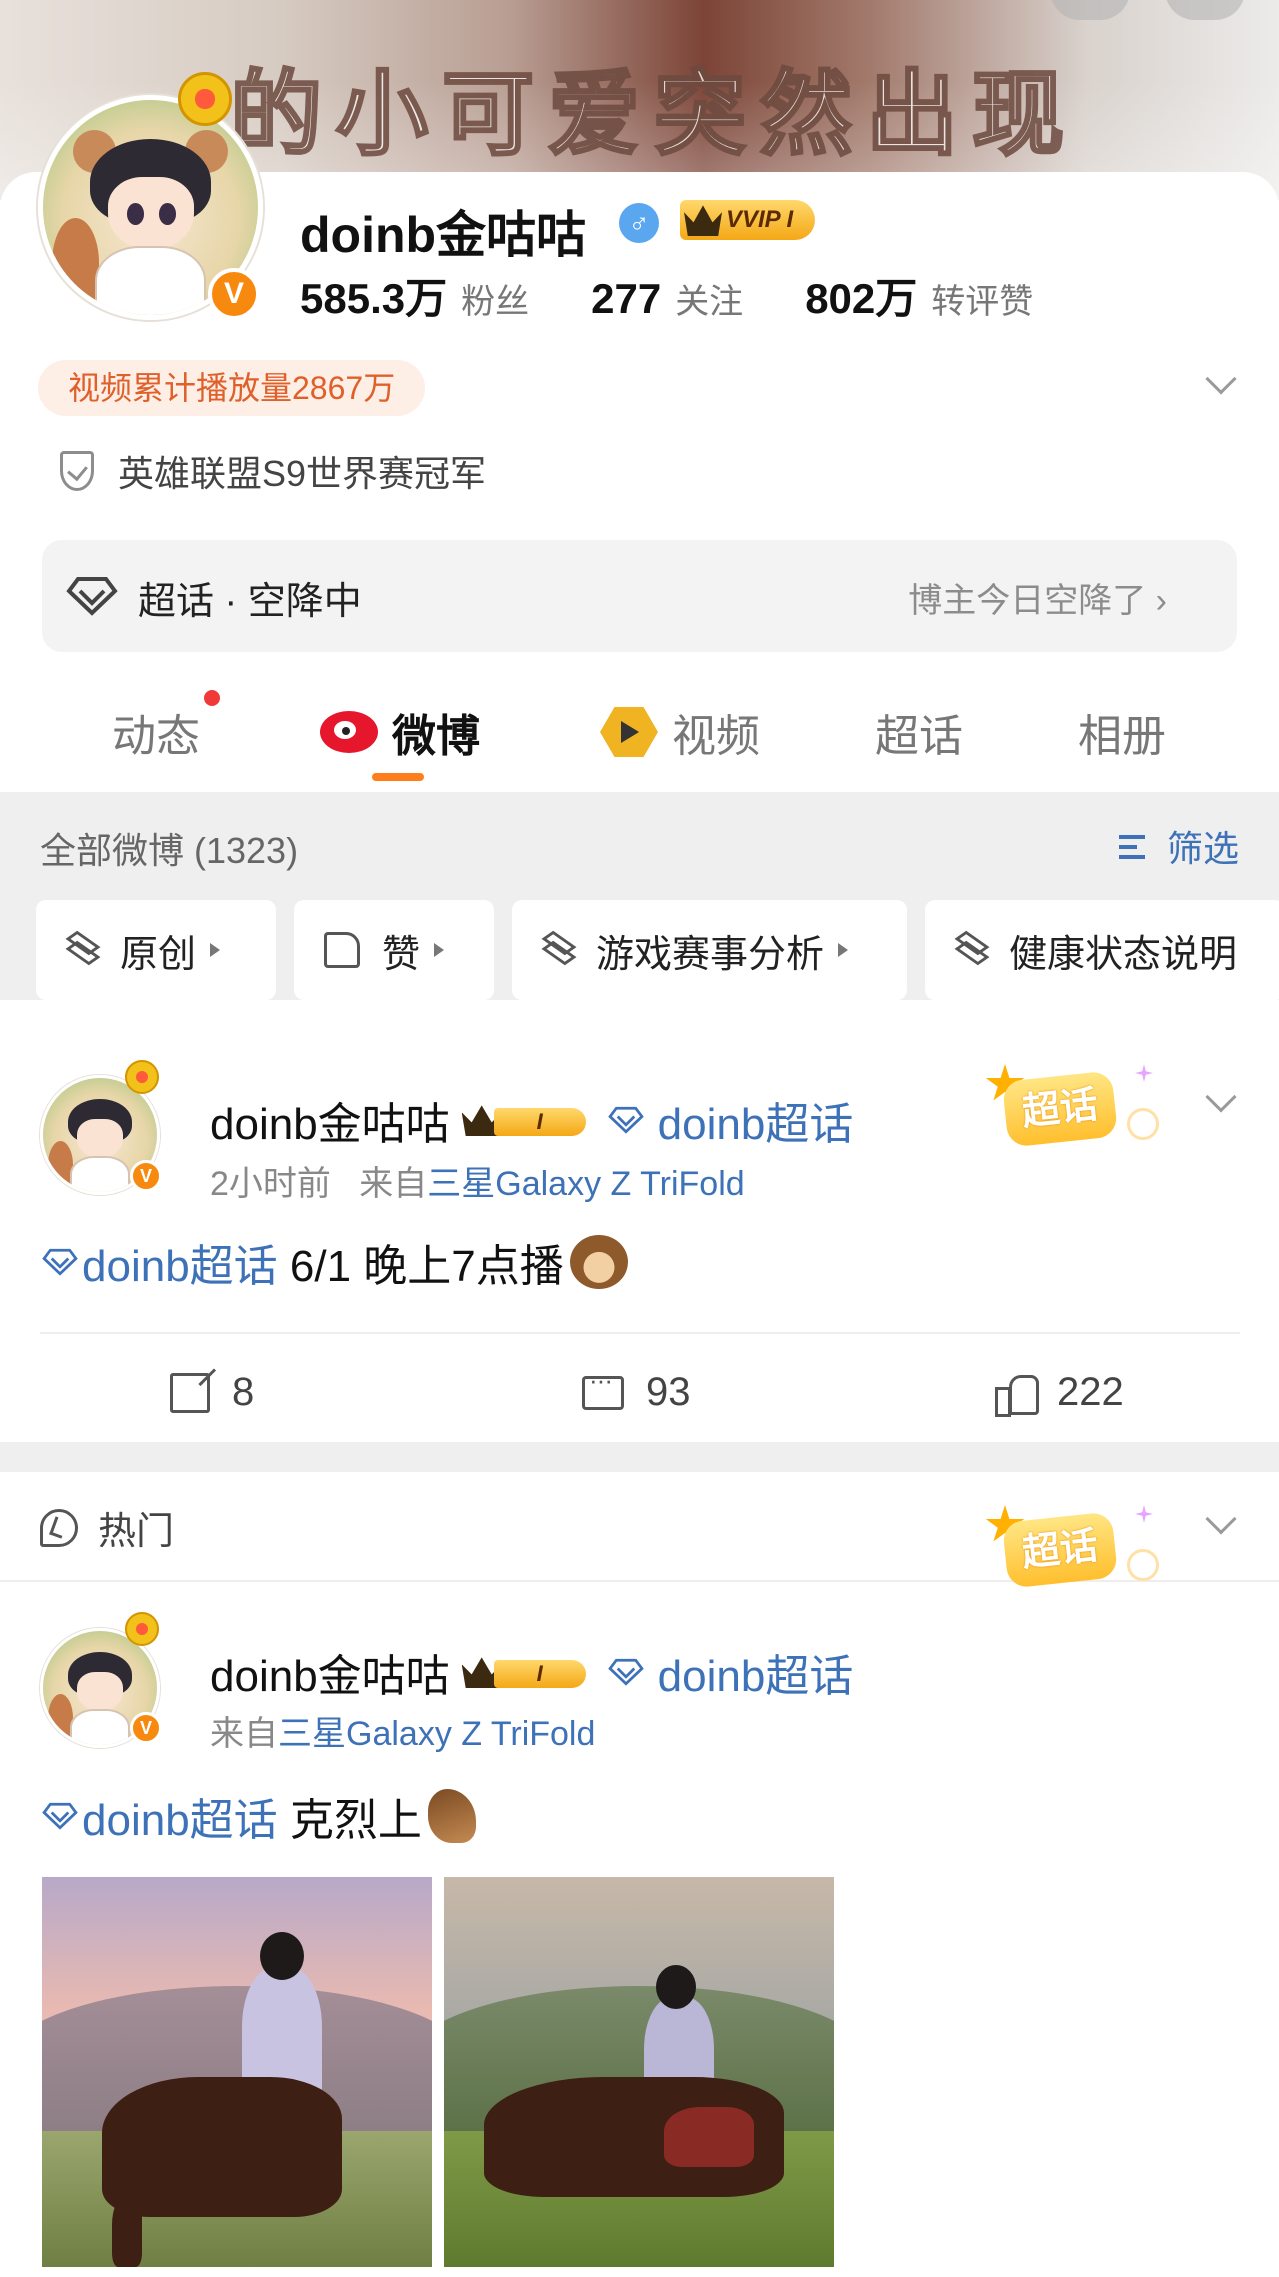 This screenshot has height=2277, width=1279. What do you see at coordinates (1221, 1097) in the screenshot?
I see `post-options-chevron-icon` at bounding box center [1221, 1097].